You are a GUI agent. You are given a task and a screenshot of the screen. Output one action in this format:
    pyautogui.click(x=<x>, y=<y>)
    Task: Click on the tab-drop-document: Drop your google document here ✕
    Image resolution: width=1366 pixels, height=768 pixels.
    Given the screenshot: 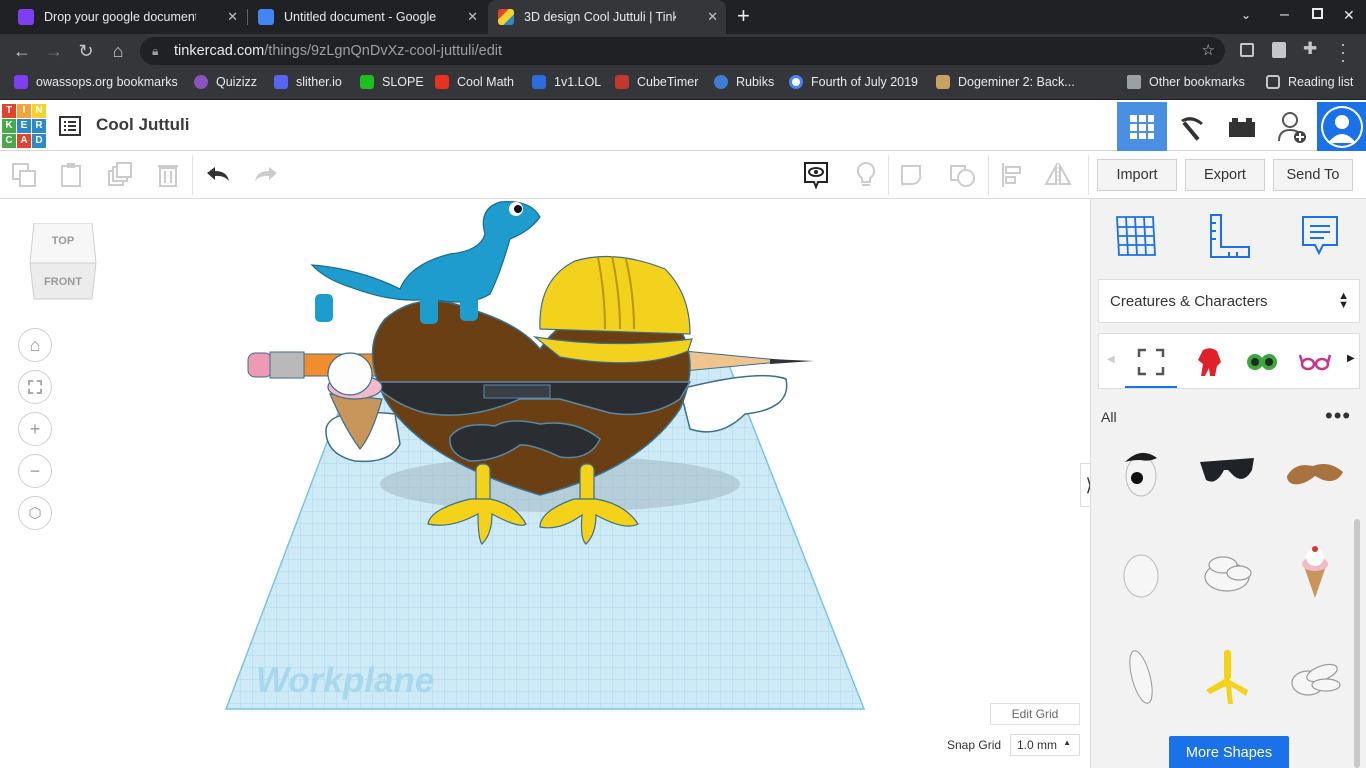 What is the action you would take?
    pyautogui.click(x=127, y=17)
    